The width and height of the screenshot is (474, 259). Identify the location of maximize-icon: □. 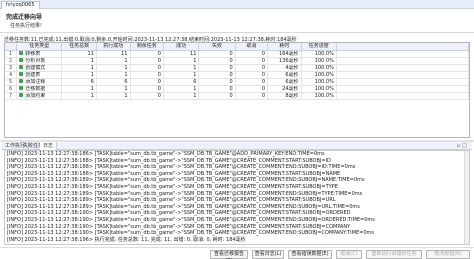
(465, 146).